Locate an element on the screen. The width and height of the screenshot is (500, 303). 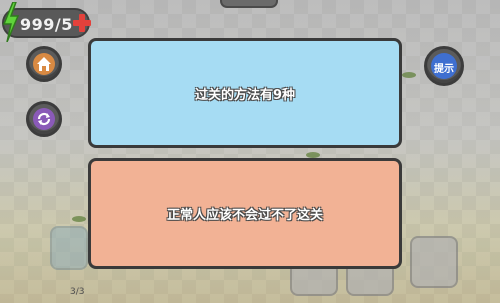
home-icon is located at coordinates (44, 64).